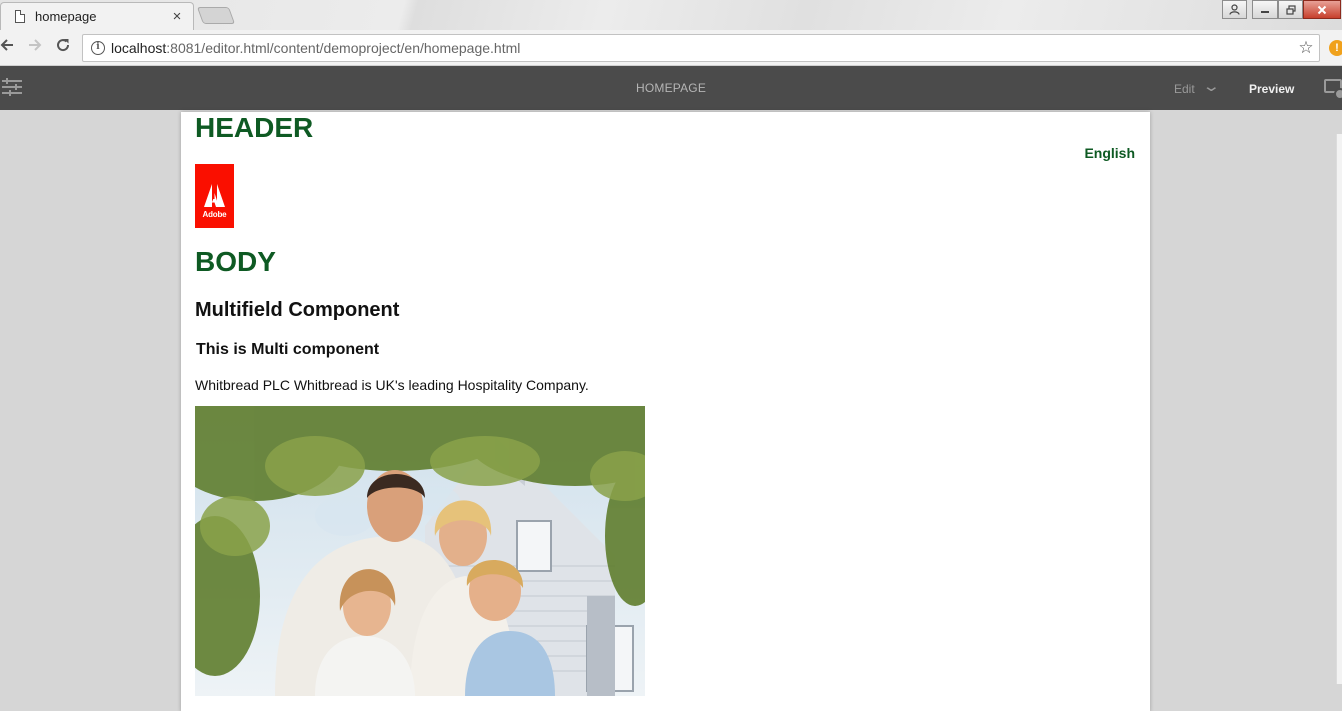 This screenshot has height=711, width=1342. I want to click on adobe-logo: Adobe, so click(214, 196).